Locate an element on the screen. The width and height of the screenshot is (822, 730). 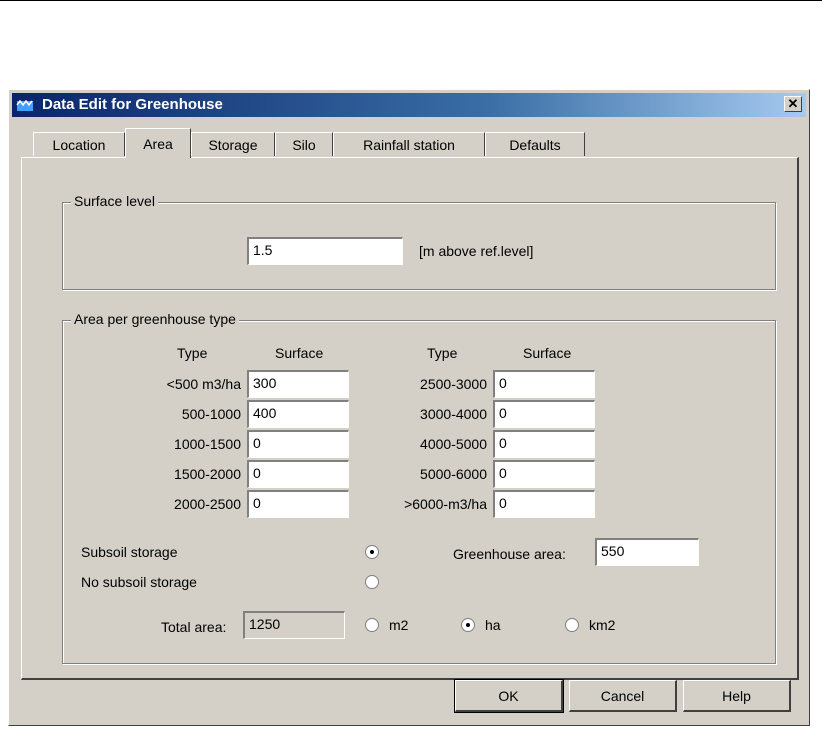
surface-level-group-label: Surface level is located at coordinates (114, 201).